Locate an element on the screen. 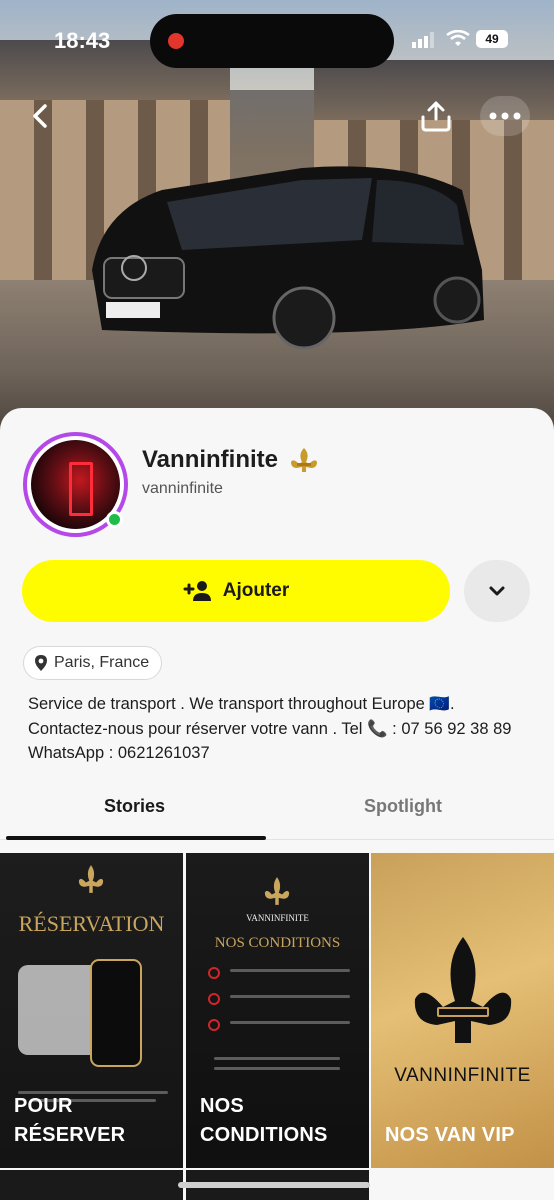 The height and width of the screenshot is (1200, 554). share-button is located at coordinates (436, 116).